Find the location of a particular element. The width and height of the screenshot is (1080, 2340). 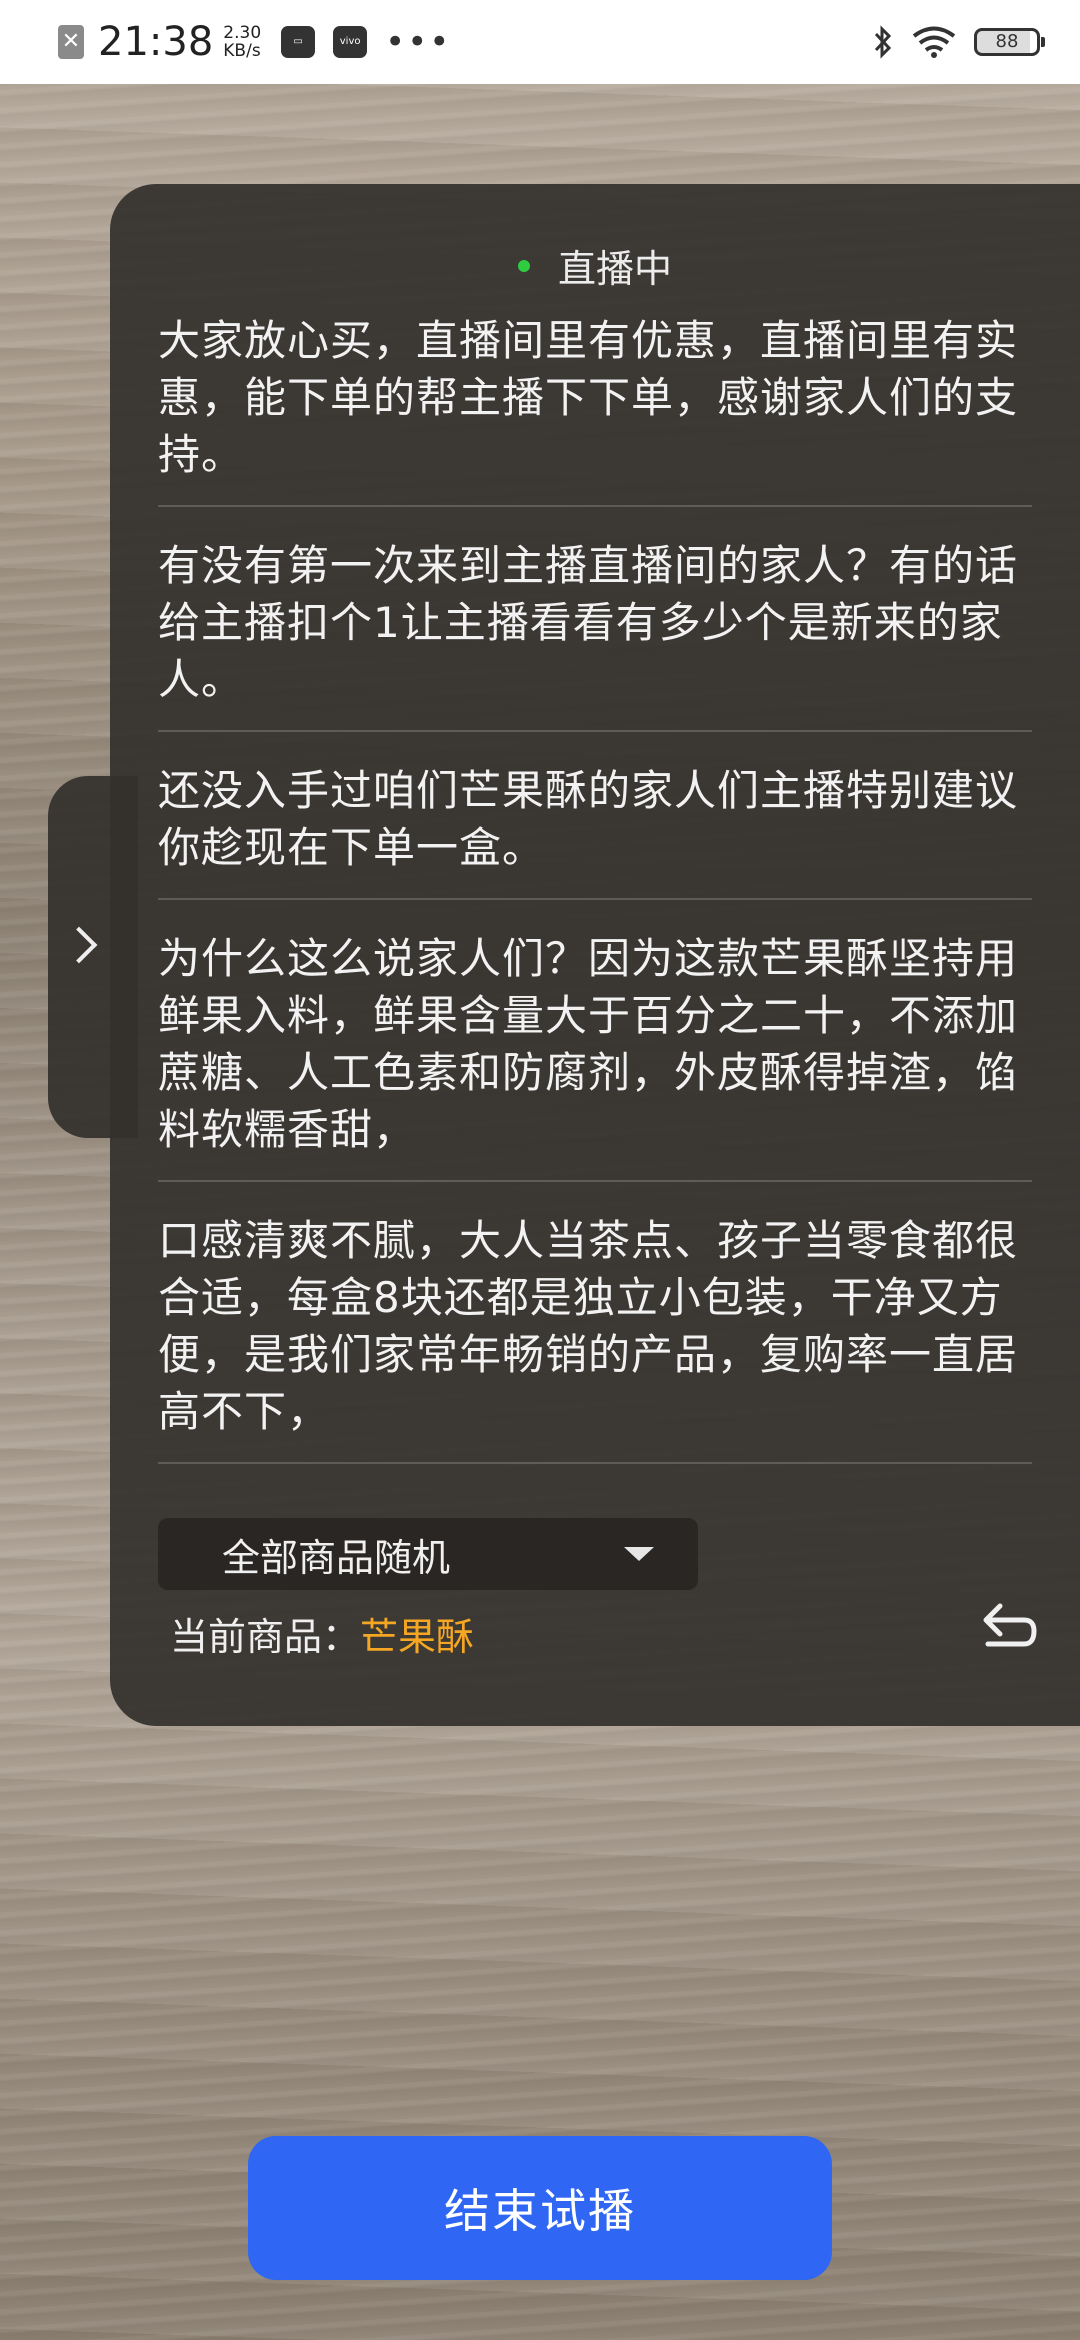

script-item: 还没入手过咱们芒果酥的家人们主播特别建议你趁现在下单一盒。 is located at coordinates (595, 831).